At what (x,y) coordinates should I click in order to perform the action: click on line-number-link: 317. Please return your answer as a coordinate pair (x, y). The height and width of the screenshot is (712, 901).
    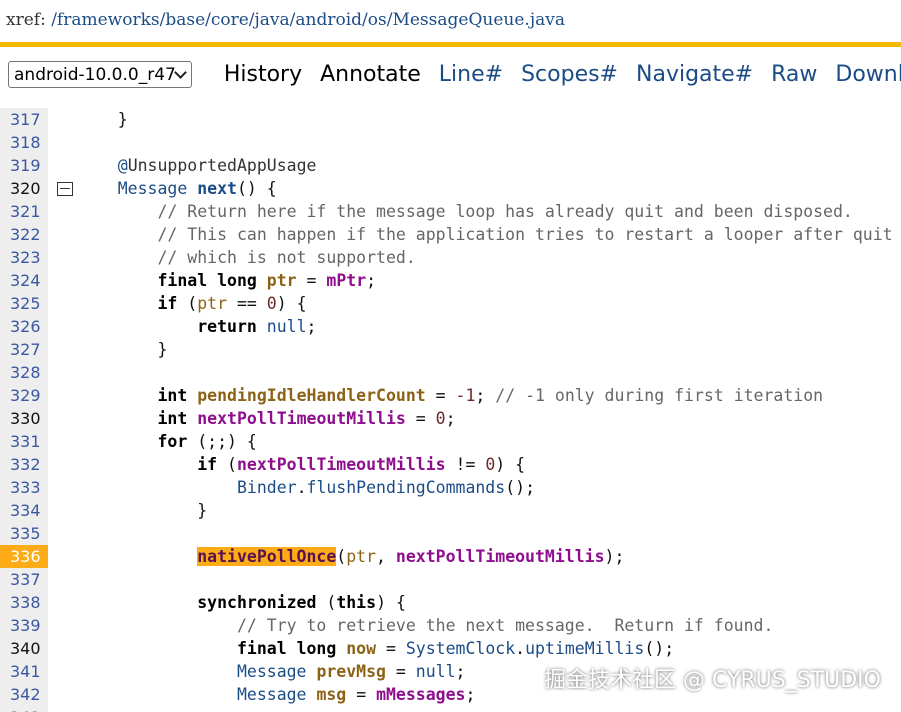
    Looking at the image, I should click on (24, 119).